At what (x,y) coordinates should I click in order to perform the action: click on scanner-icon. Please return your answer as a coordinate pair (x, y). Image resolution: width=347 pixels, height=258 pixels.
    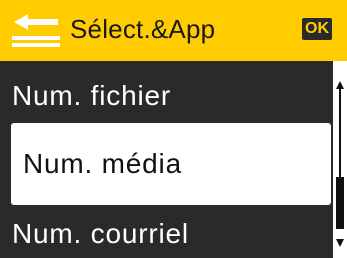
    Looking at the image, I should click on (36, 30).